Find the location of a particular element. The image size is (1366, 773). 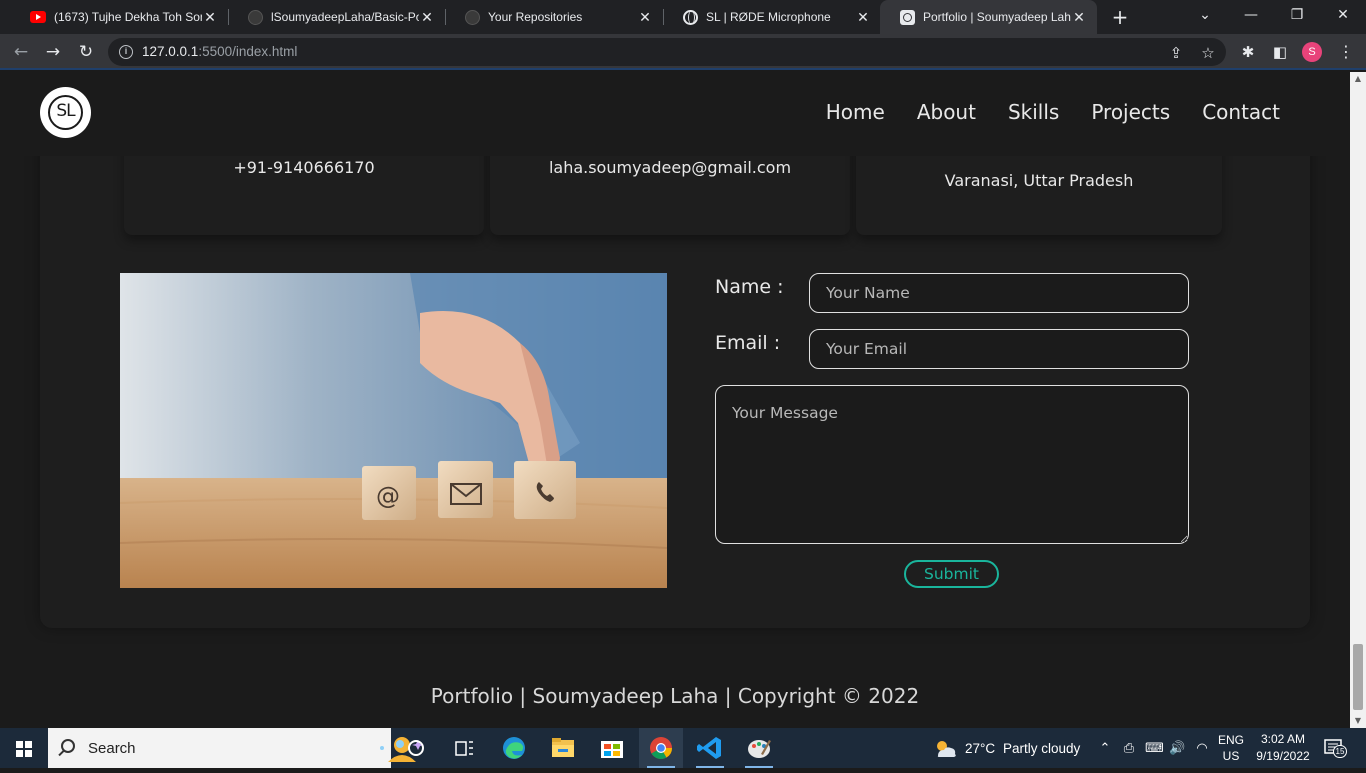

youtube-icon is located at coordinates (38, 17).